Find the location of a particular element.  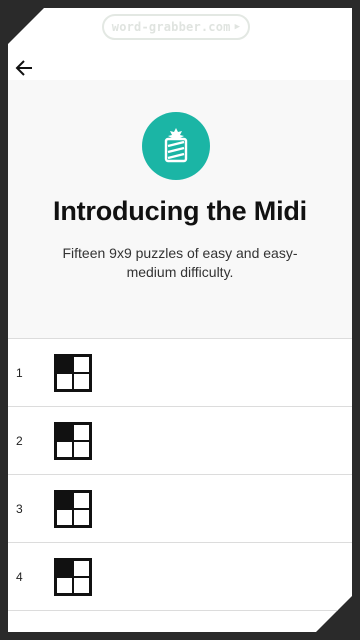

puzzle-row: 1 is located at coordinates (180, 372).